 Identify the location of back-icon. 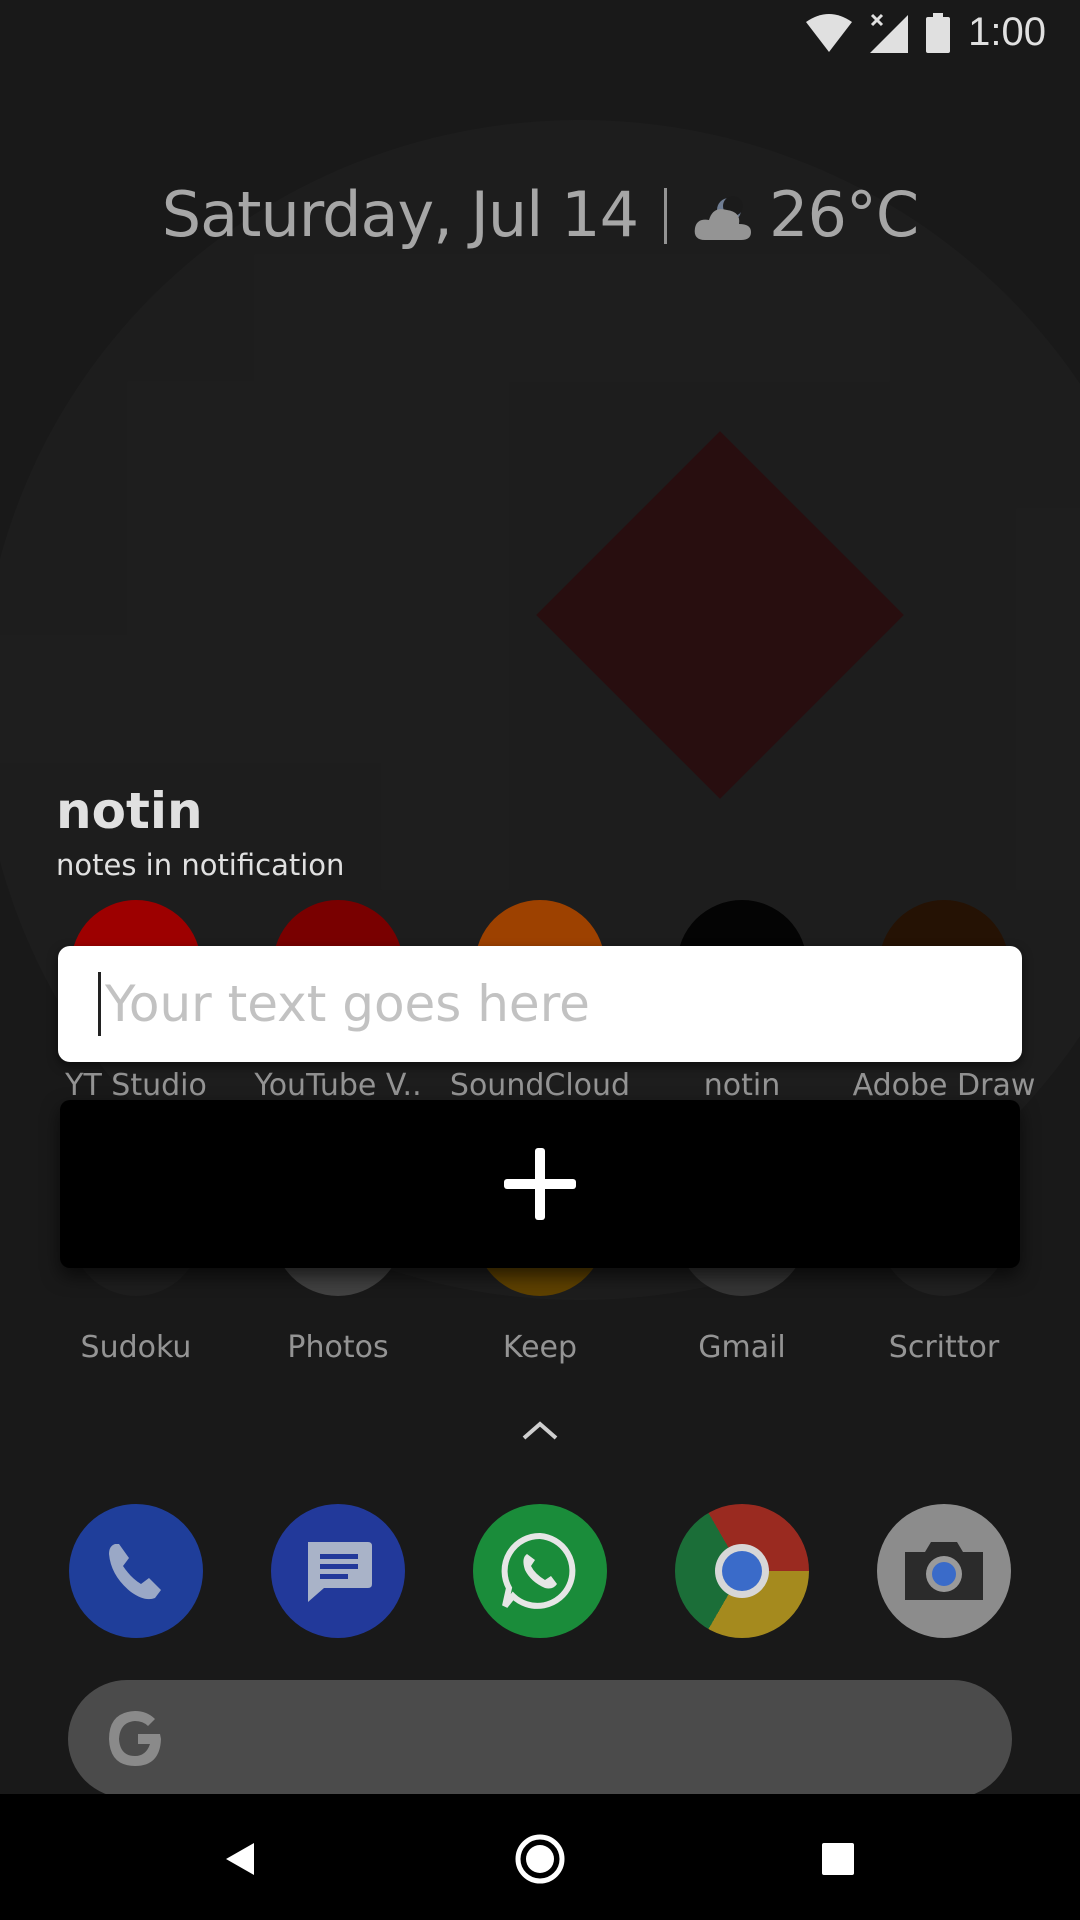
(240, 1859).